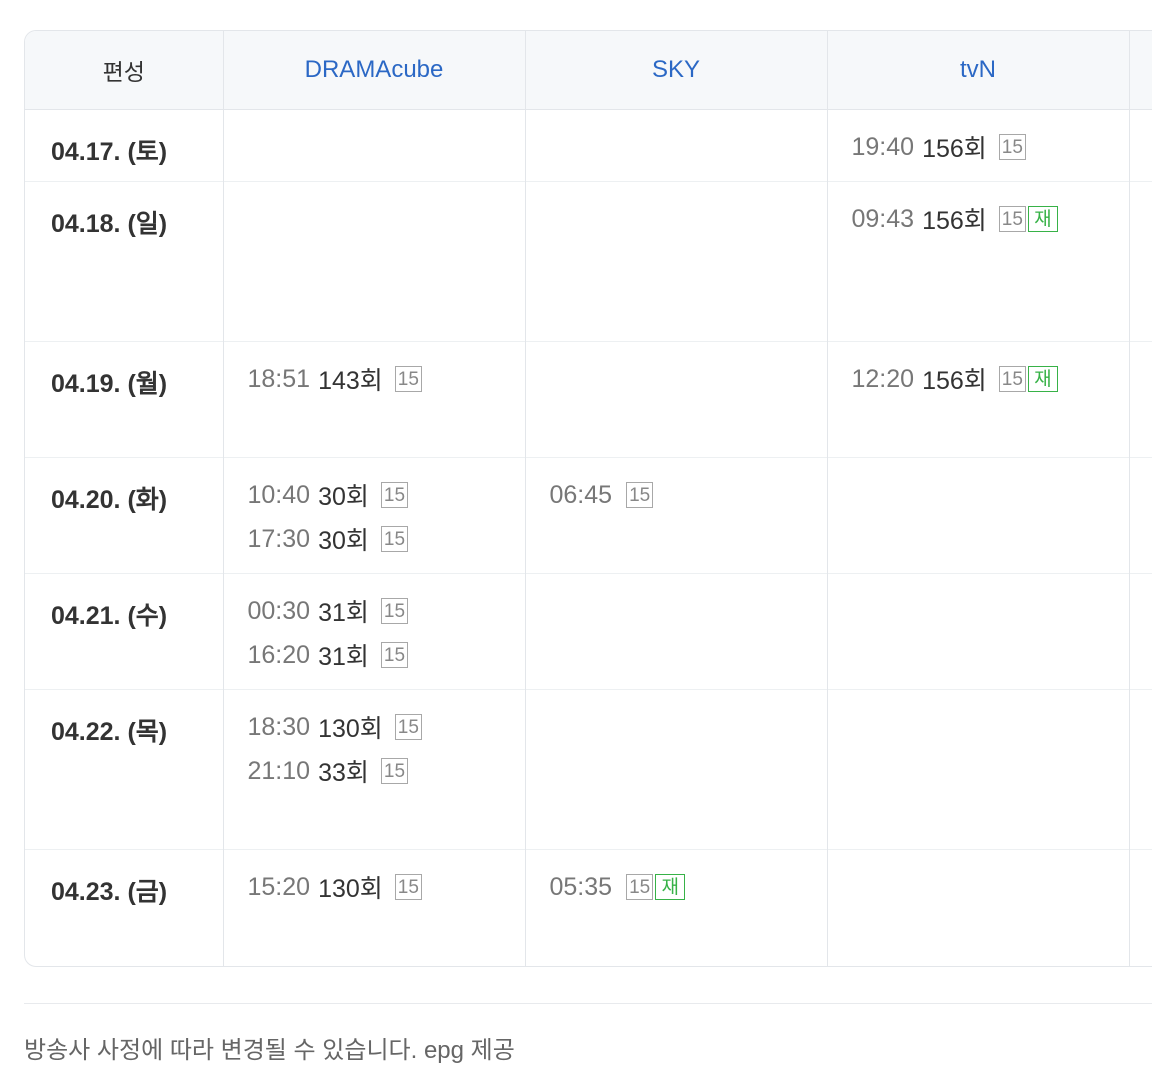 Image resolution: width=1152 pixels, height=1082 pixels. I want to click on broadcast-time: 16:20, so click(279, 654).